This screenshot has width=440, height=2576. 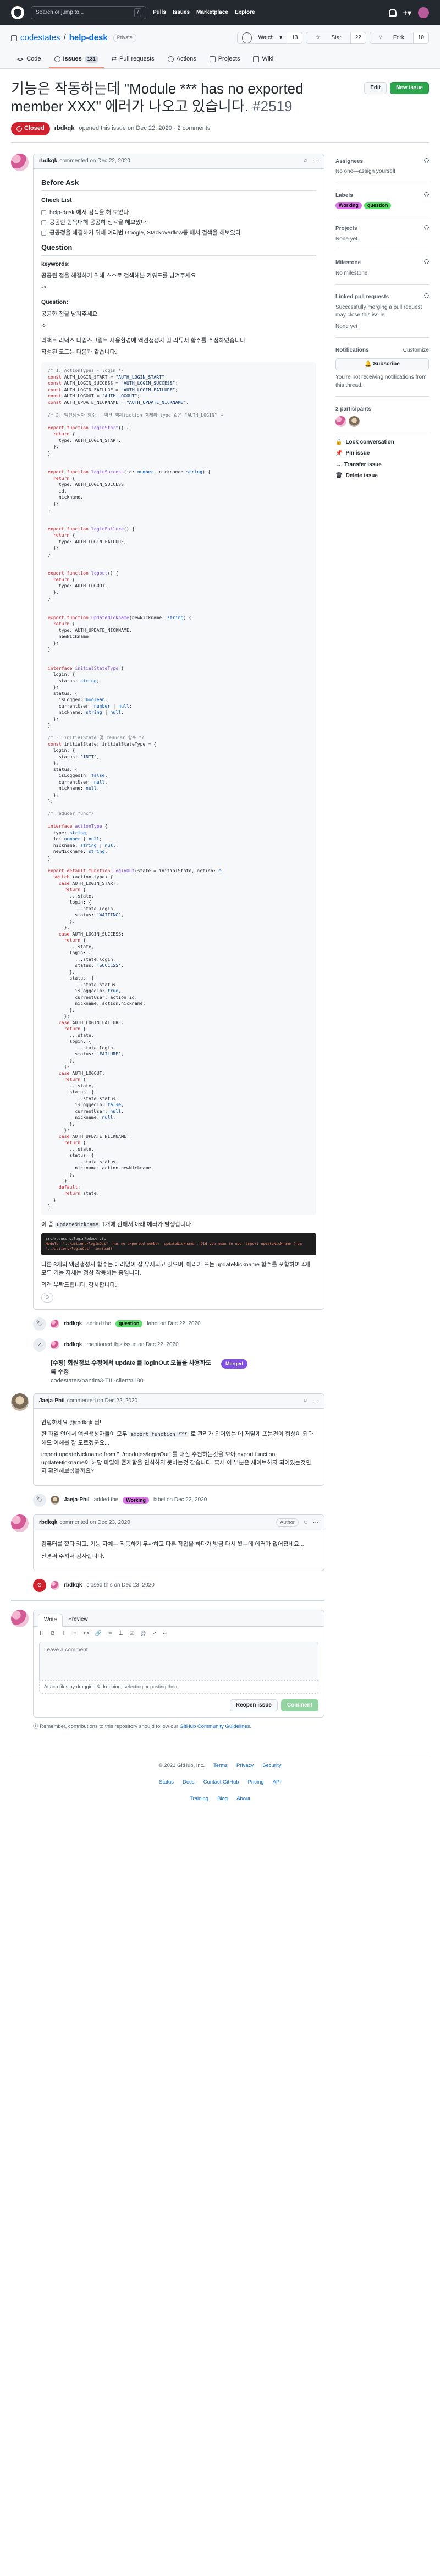 I want to click on new-issue-button: New issue, so click(x=409, y=88).